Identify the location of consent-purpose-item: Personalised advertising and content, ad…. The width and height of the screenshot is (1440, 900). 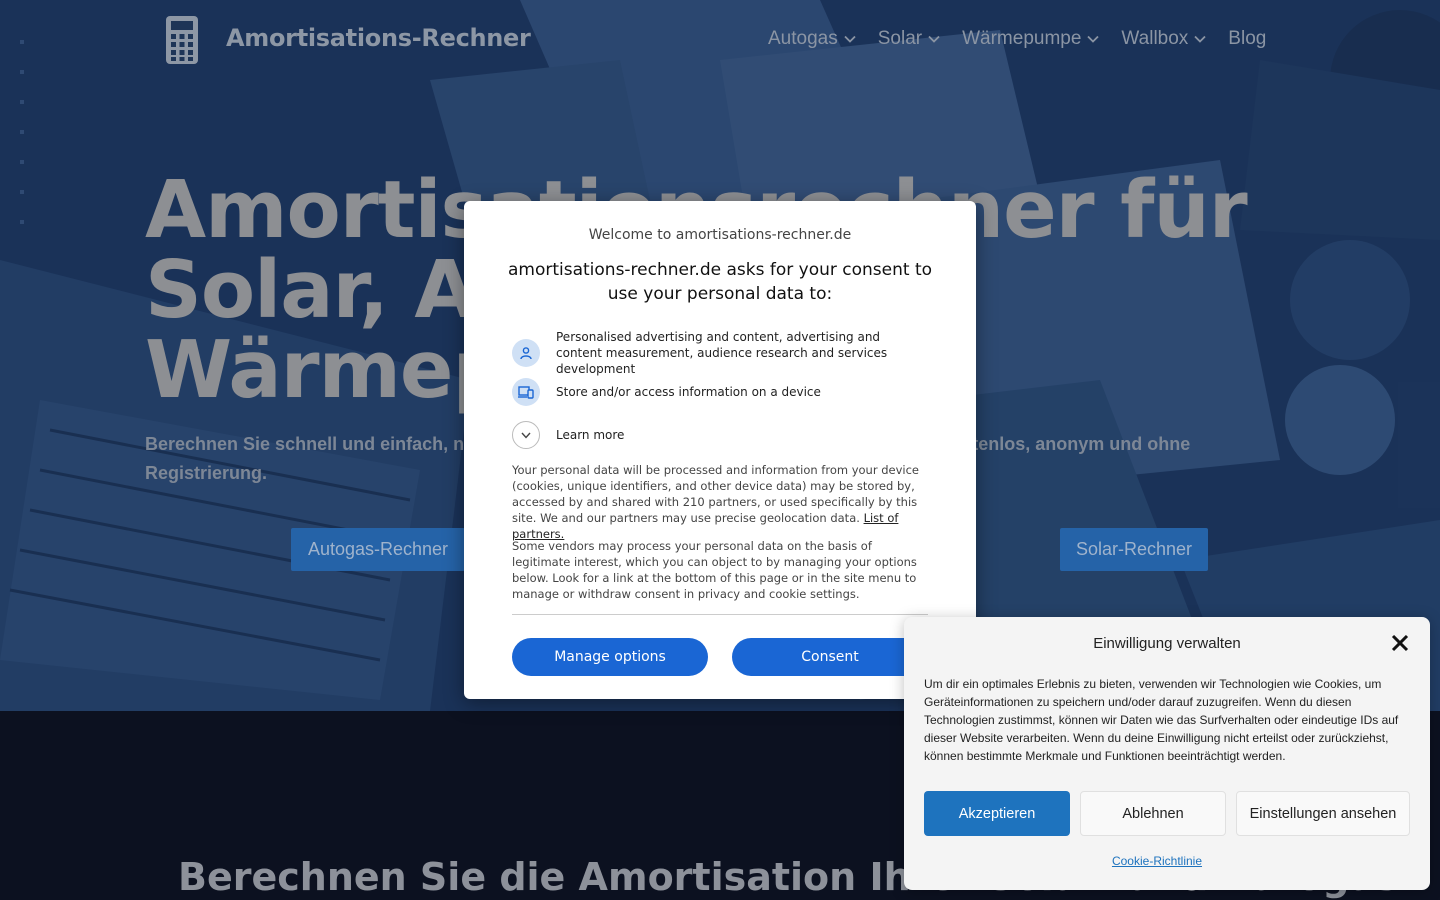
(719, 353).